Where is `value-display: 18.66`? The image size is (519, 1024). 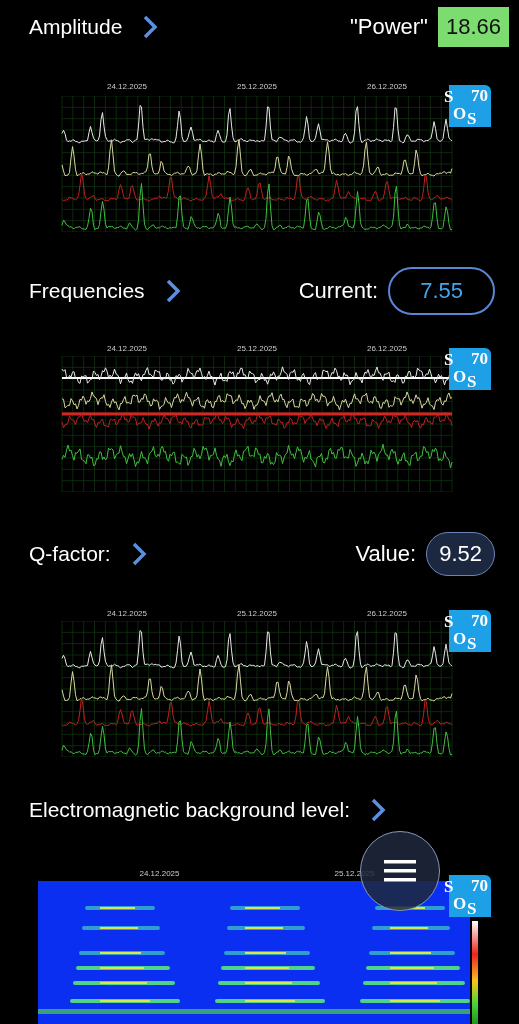 value-display: 18.66 is located at coordinates (473, 27).